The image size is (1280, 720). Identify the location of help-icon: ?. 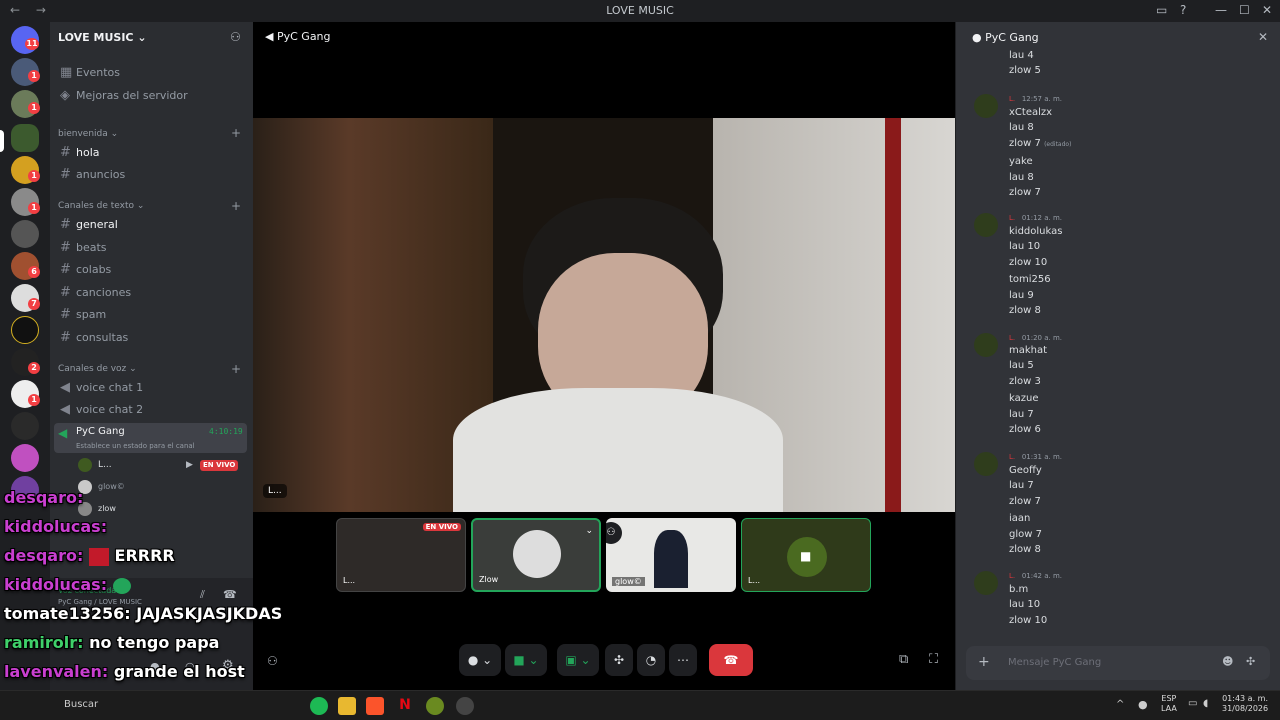
(1183, 10).